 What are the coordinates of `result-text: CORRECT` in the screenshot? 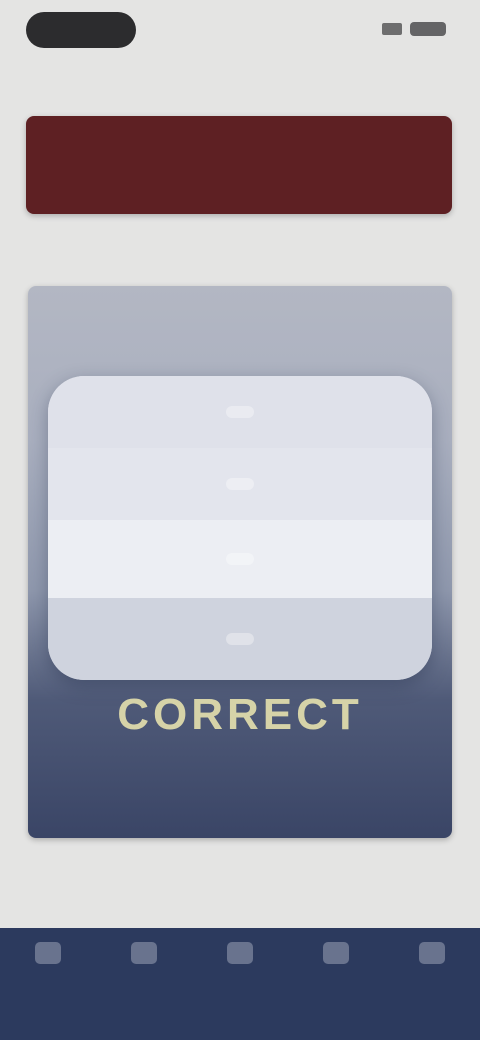 It's located at (240, 714).